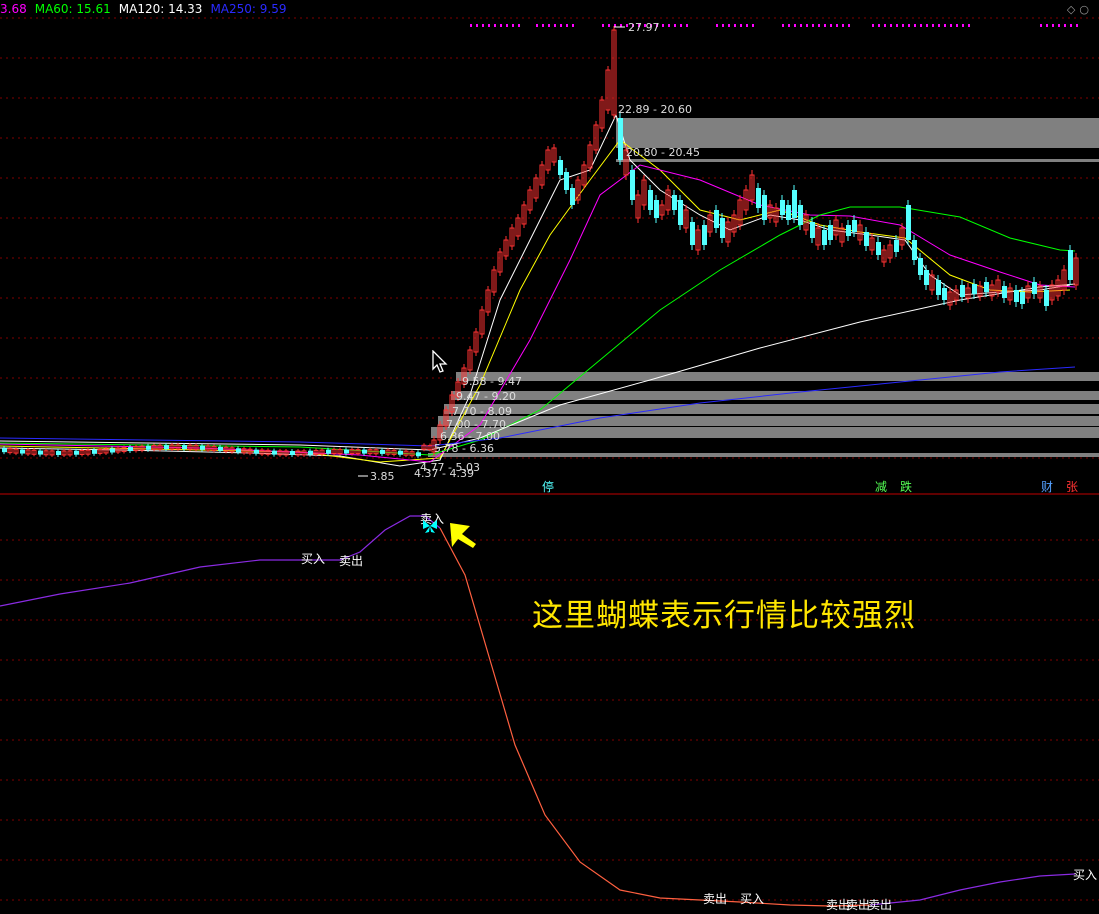 This screenshot has height=914, width=1099. I want to click on price-label: 9.58 - 9.47, so click(492, 381).